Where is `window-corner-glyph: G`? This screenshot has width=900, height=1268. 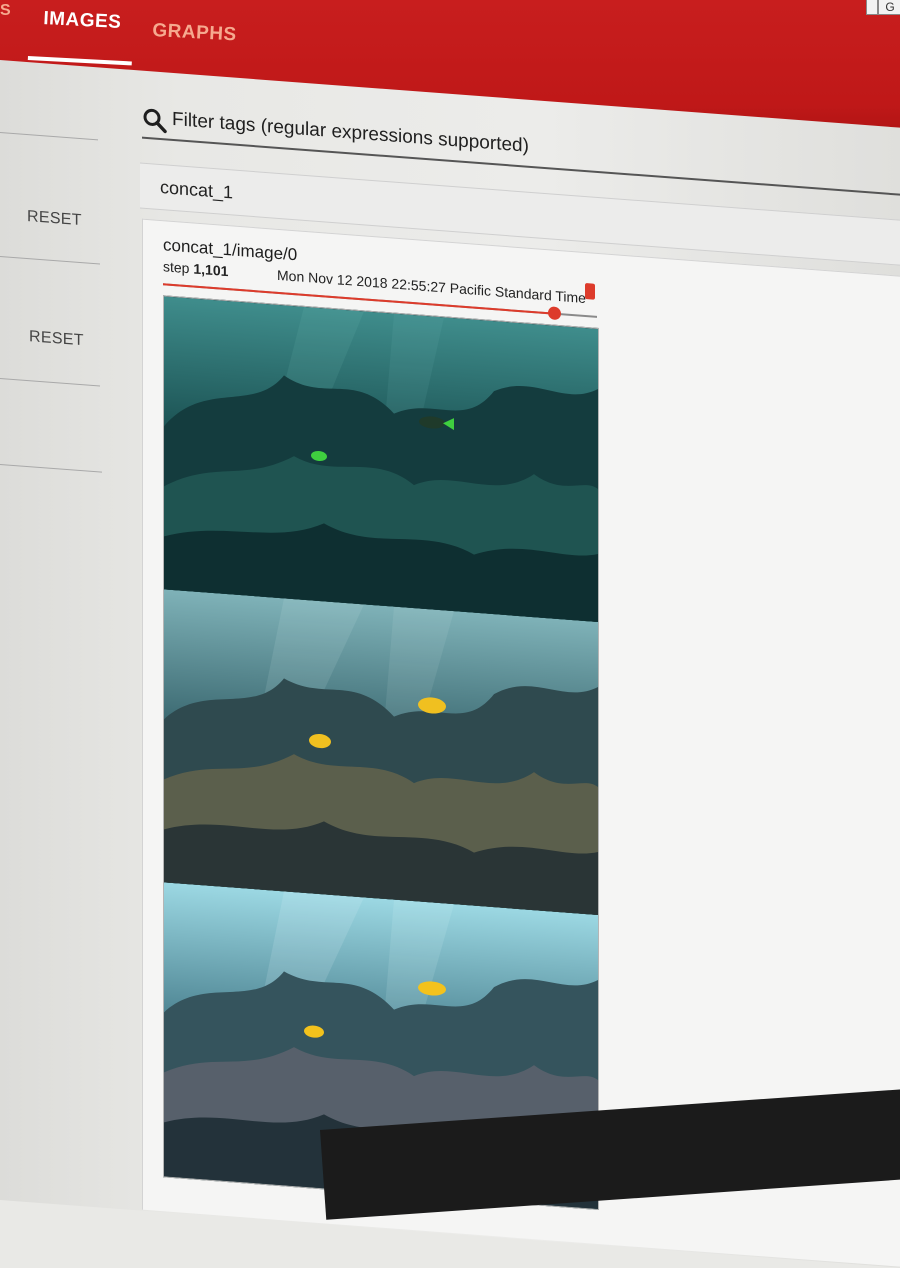 window-corner-glyph: G is located at coordinates (889, 7).